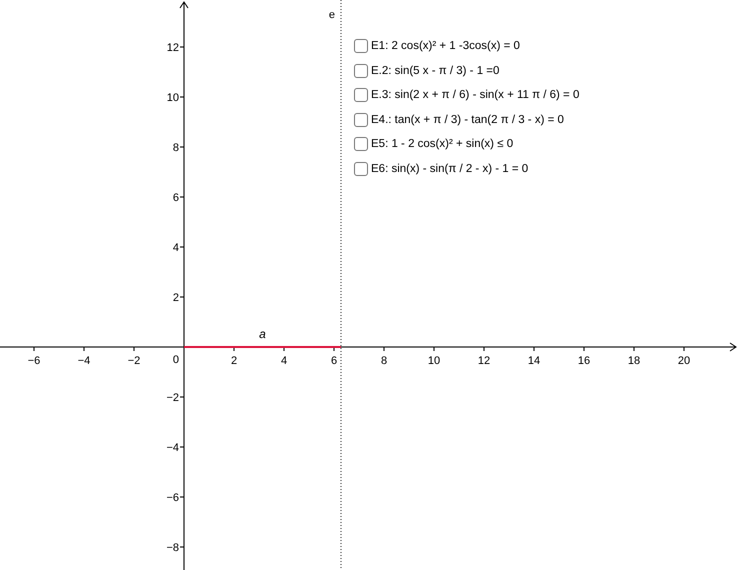 The width and height of the screenshot is (738, 570). What do you see at coordinates (262, 334) in the screenshot?
I see `segment-label: a` at bounding box center [262, 334].